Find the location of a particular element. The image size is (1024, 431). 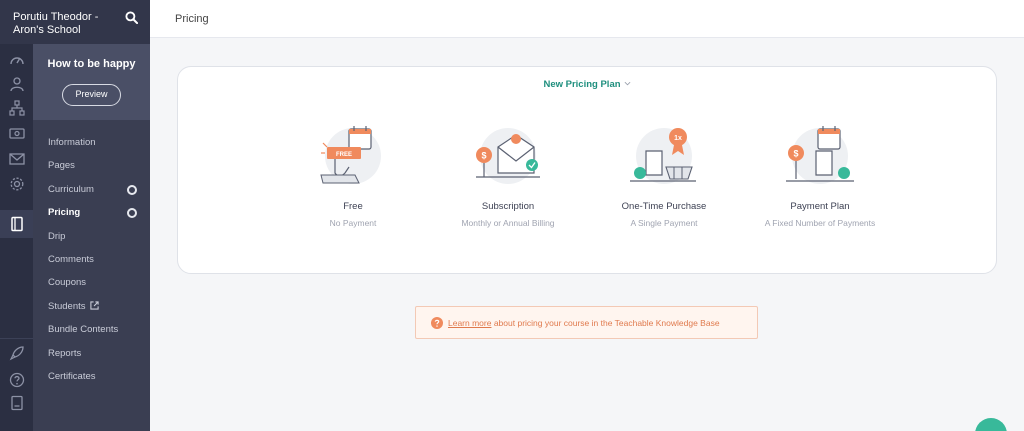

plan-name: Subscription is located at coordinates (508, 206).